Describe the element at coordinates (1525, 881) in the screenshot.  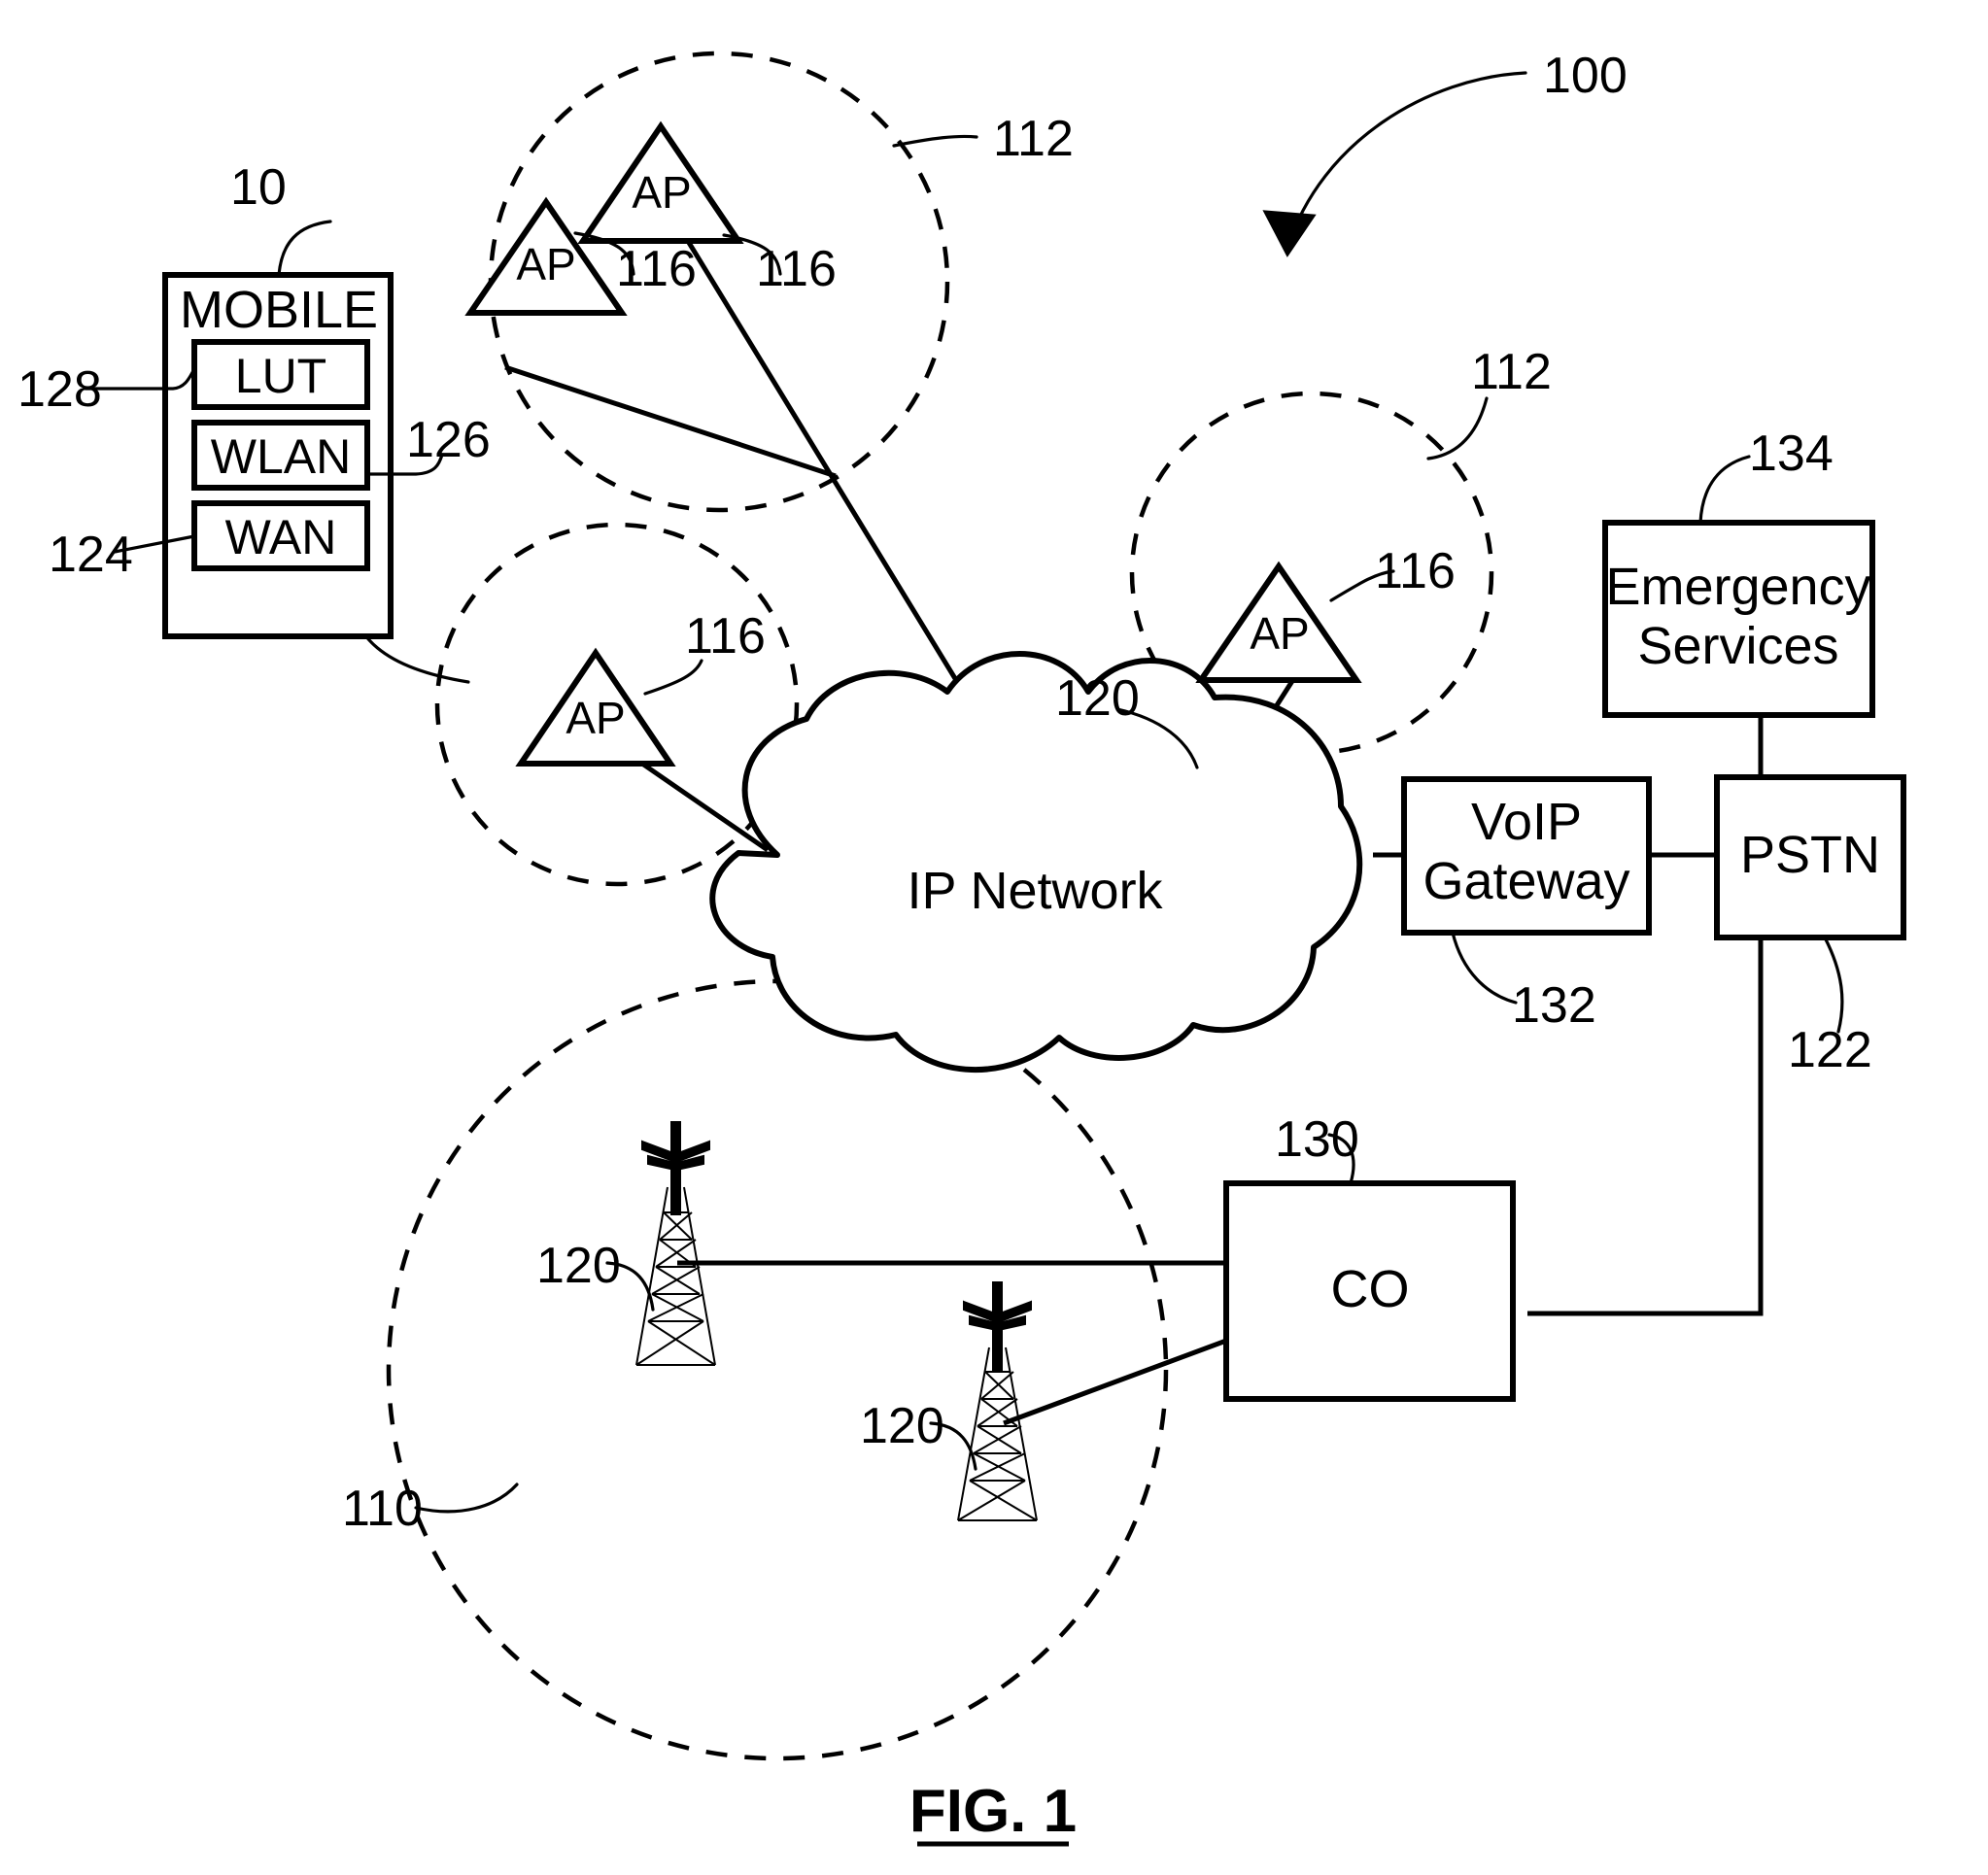
I see `voip-gateway-label-line2: Gateway` at that location.